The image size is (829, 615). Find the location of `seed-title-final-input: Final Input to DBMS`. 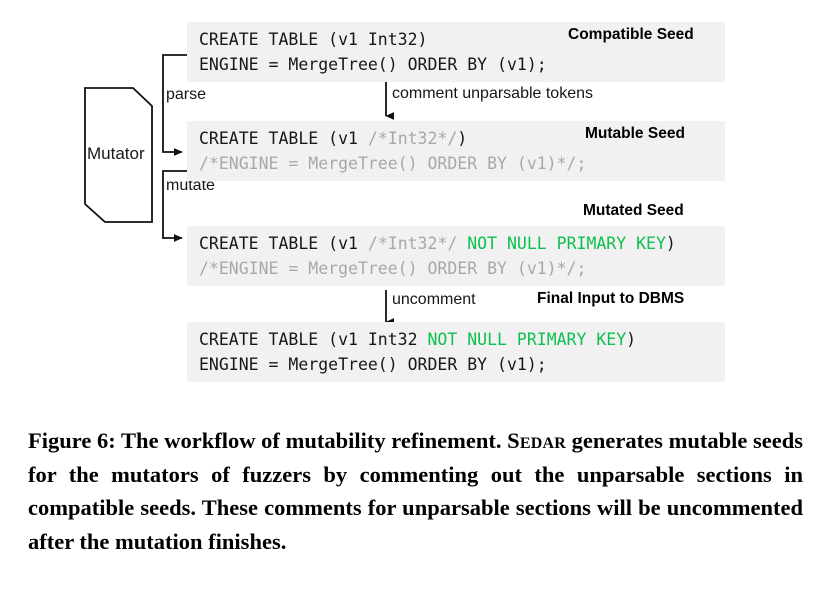

seed-title-final-input: Final Input to DBMS is located at coordinates (611, 298).